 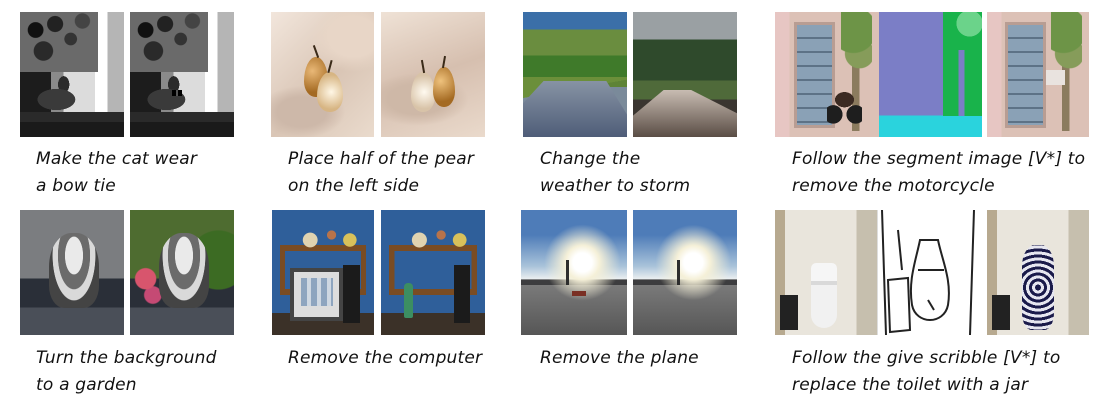 I want to click on example-5-output-image, so click(x=182, y=272).